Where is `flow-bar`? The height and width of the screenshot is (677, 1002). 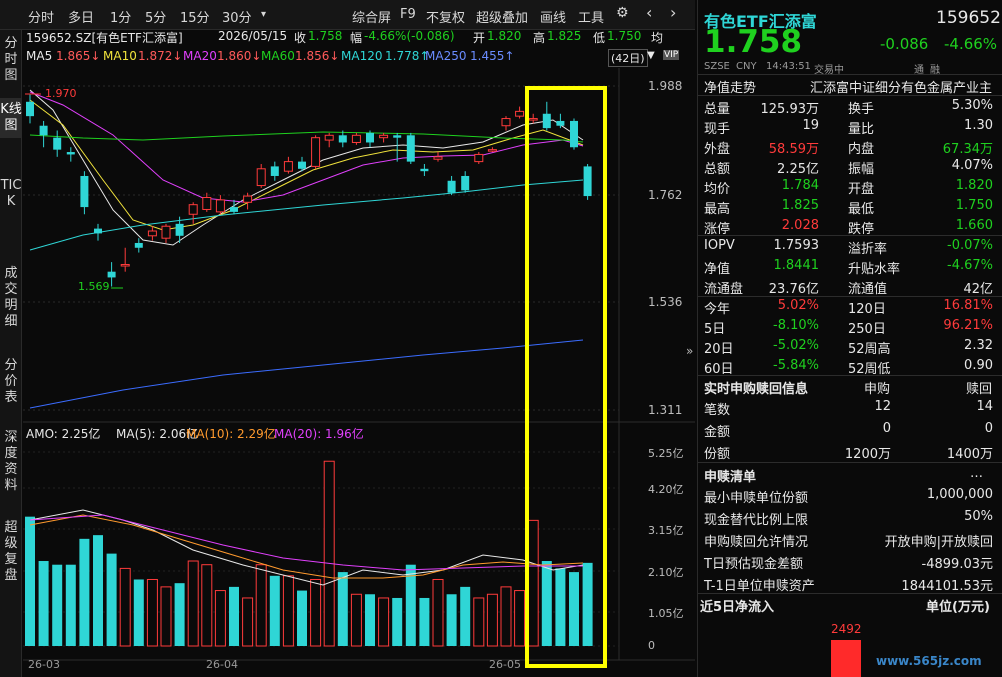
flow-bar is located at coordinates (846, 658).